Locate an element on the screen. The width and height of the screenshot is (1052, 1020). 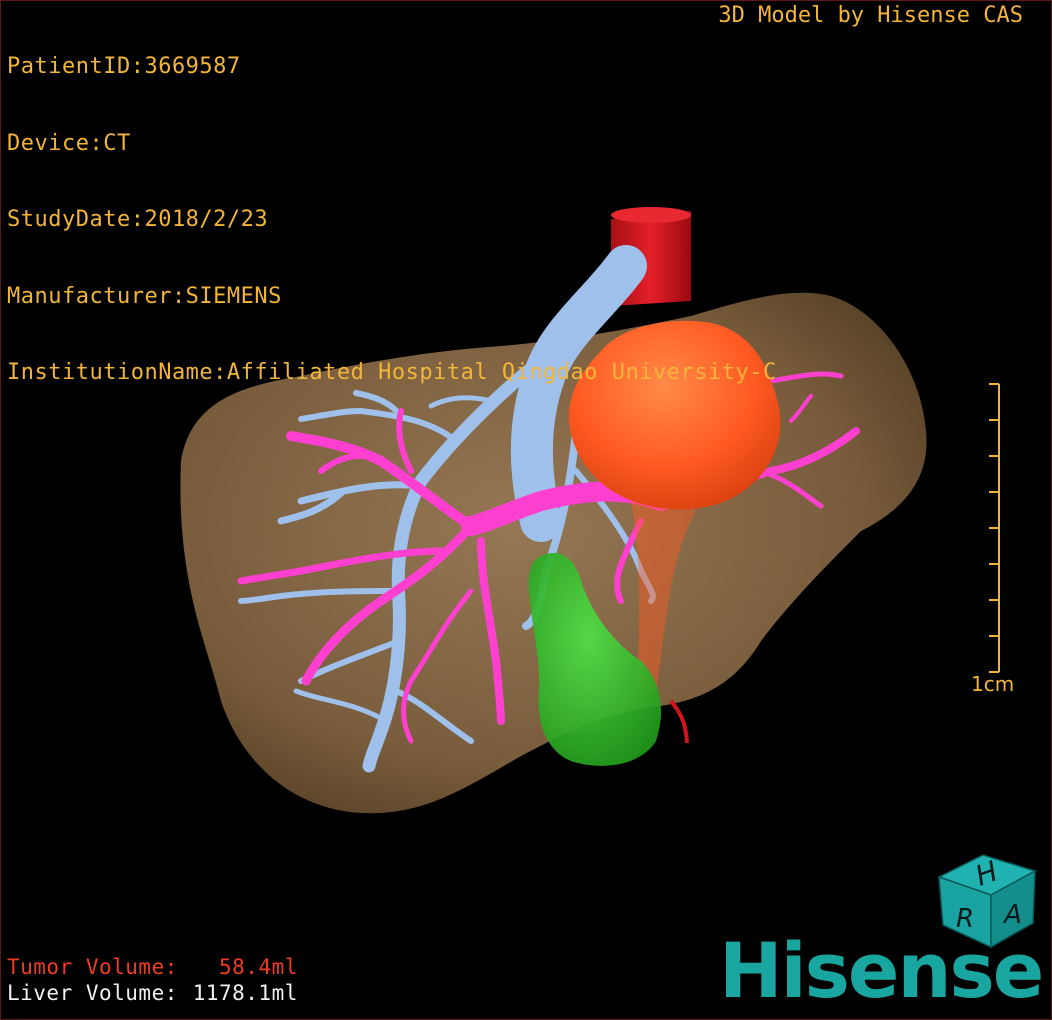
scale-bar is located at coordinates (994, 528).